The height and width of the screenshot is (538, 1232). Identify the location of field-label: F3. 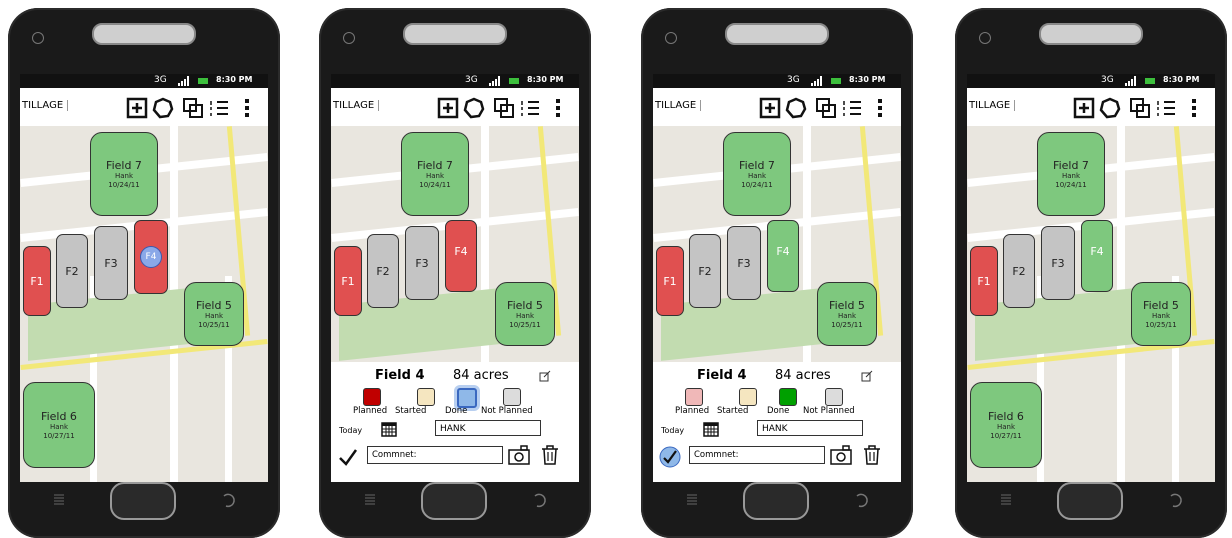
(1058, 263).